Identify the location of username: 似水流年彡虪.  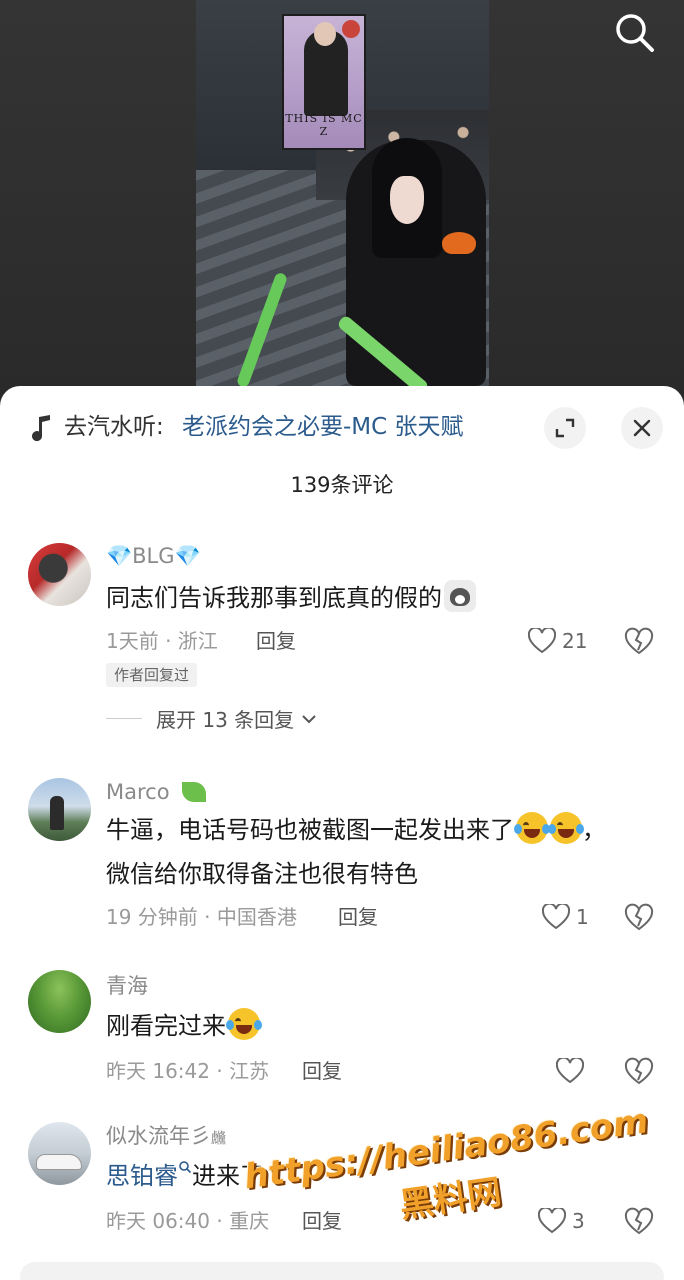
(166, 1137).